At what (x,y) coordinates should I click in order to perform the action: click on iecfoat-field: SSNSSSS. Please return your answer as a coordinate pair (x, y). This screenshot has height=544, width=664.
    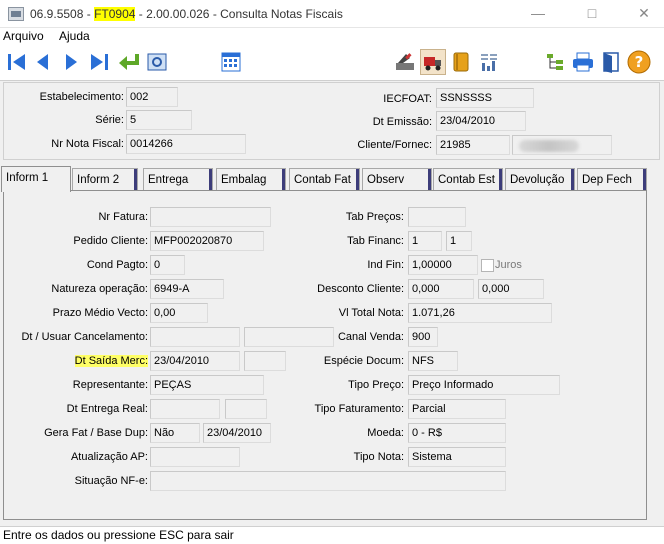
    Looking at the image, I should click on (485, 98).